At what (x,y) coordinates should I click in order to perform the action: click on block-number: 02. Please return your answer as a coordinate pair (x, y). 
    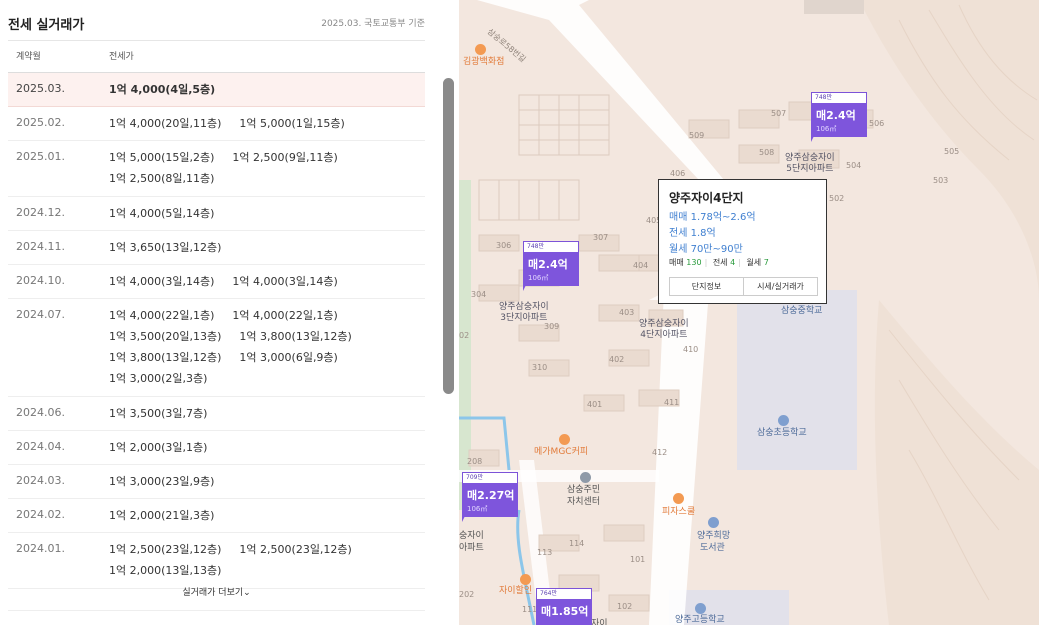
    Looking at the image, I should click on (464, 335).